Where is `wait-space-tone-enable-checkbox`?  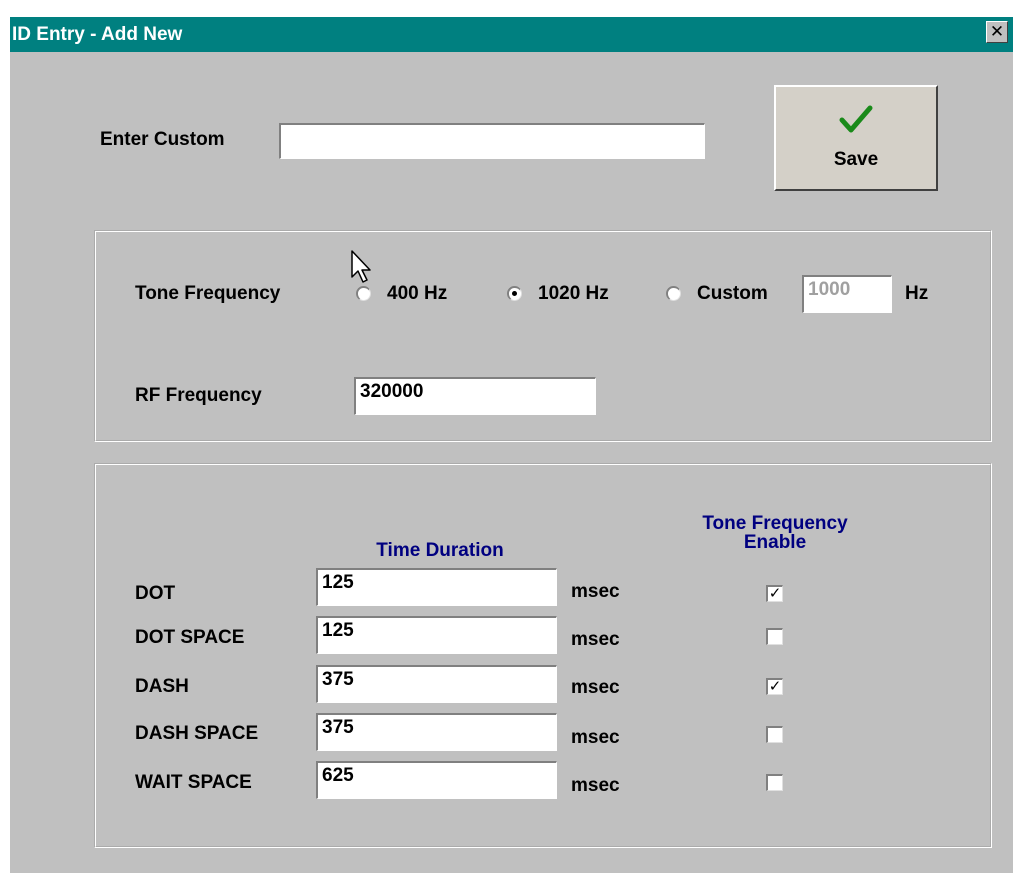 wait-space-tone-enable-checkbox is located at coordinates (774, 782).